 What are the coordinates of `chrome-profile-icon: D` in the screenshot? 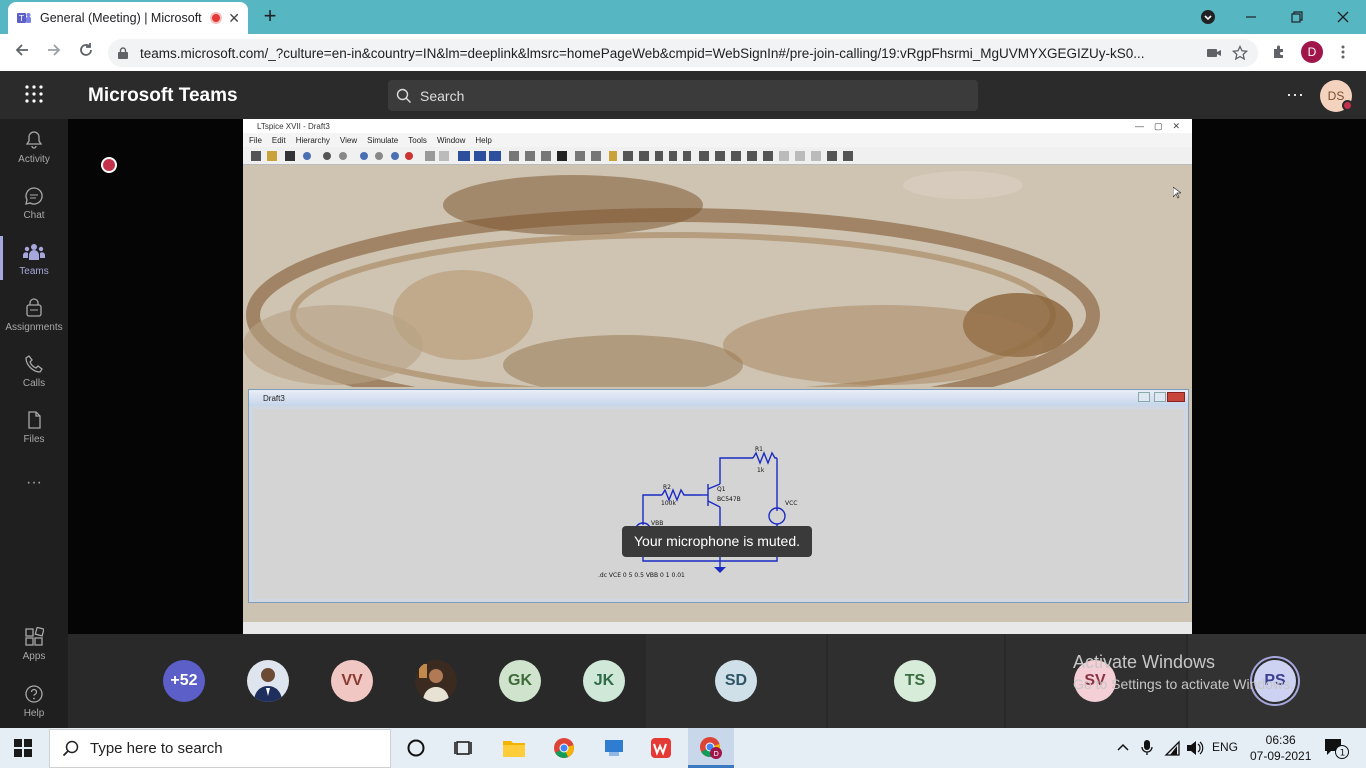 It's located at (711, 748).